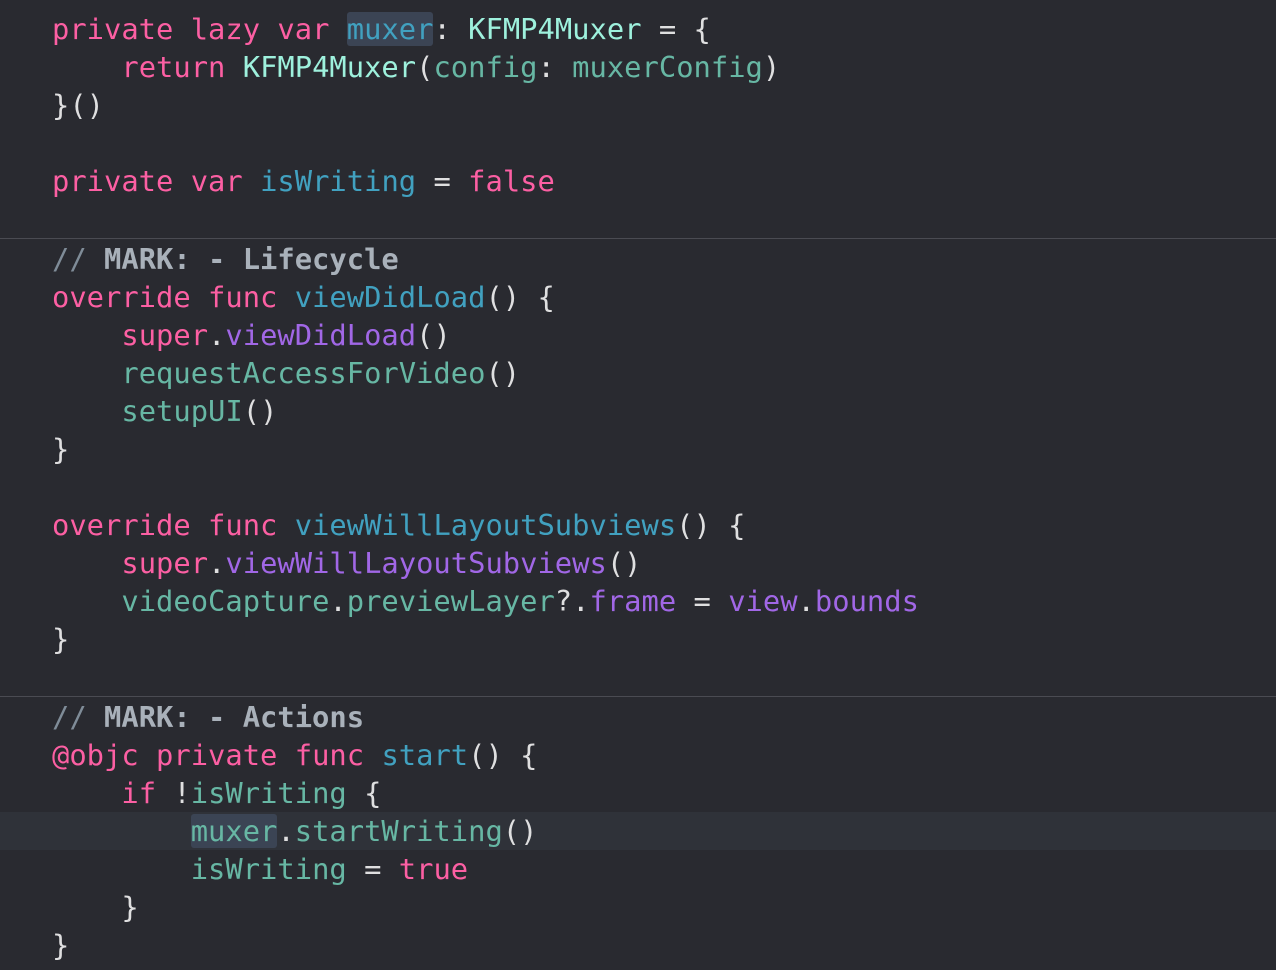 The image size is (1276, 970). I want to click on code-token: !, so click(173, 793).